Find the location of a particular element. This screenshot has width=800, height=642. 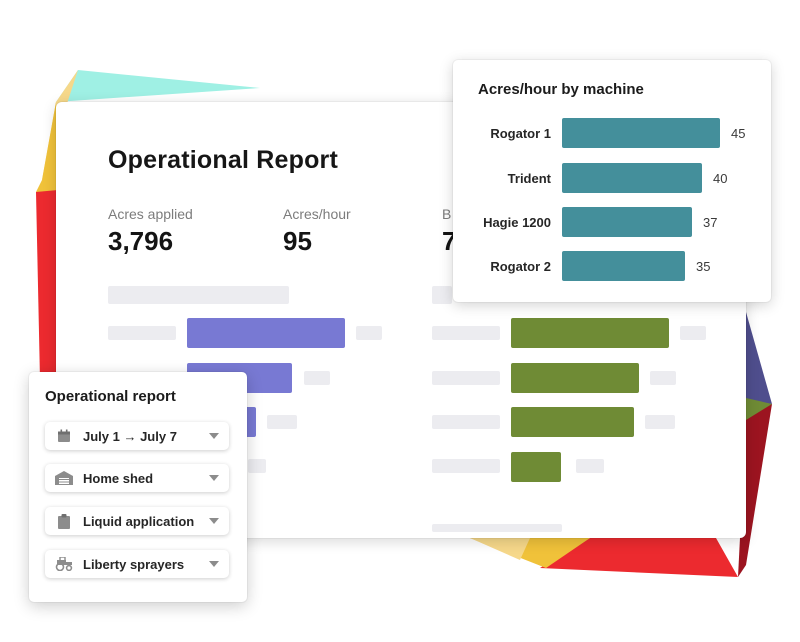

bar-category-label: Rogator 2 is located at coordinates (520, 266).